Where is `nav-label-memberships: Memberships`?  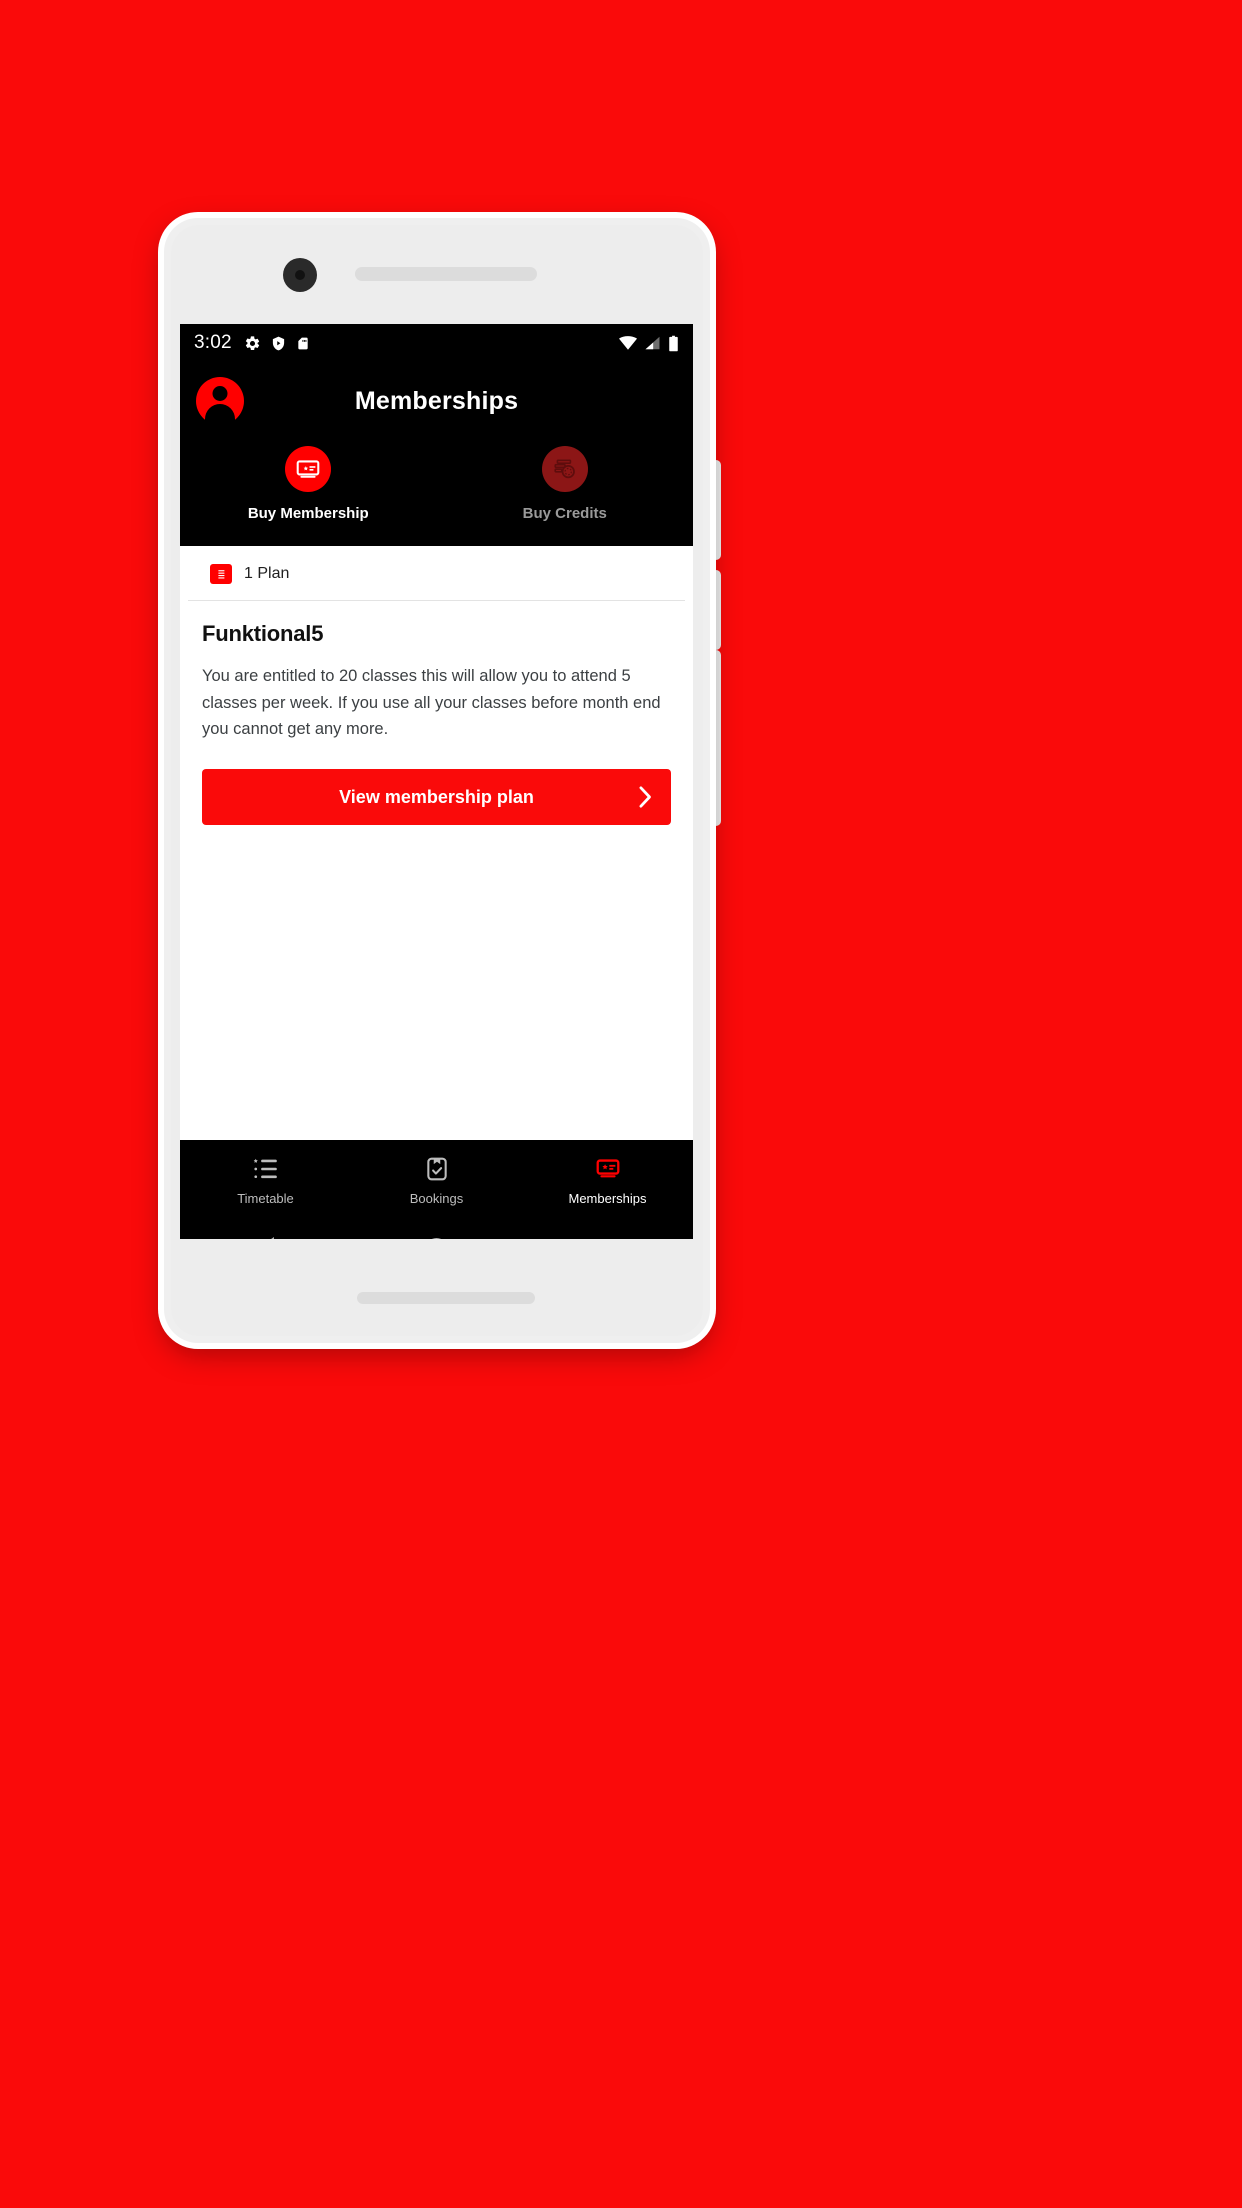 nav-label-memberships: Memberships is located at coordinates (607, 1198).